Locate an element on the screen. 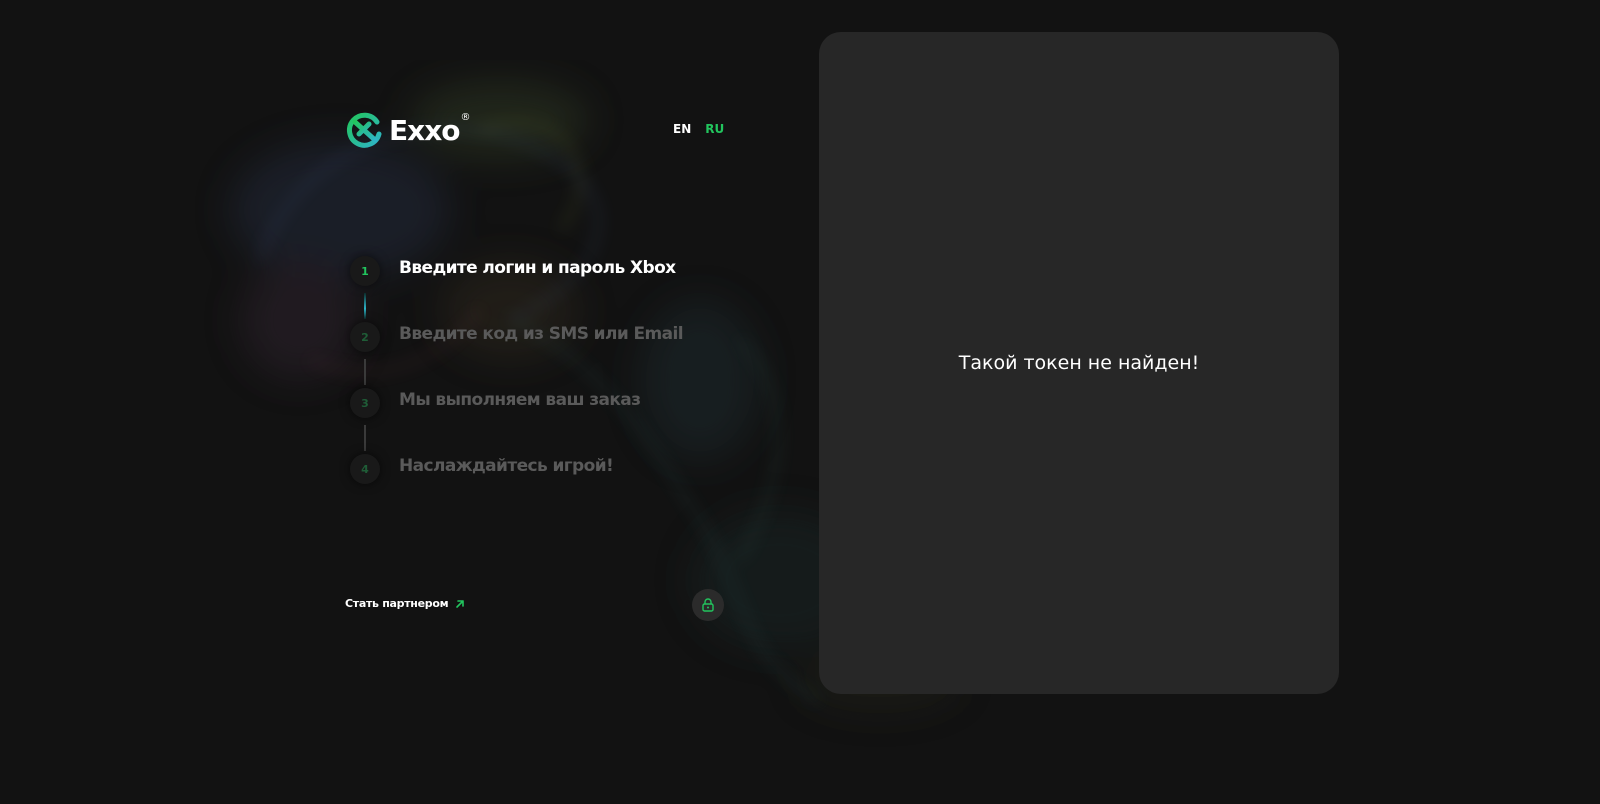 This screenshot has width=1600, height=804. step-label: Введите код из SMS или Email is located at coordinates (541, 334).